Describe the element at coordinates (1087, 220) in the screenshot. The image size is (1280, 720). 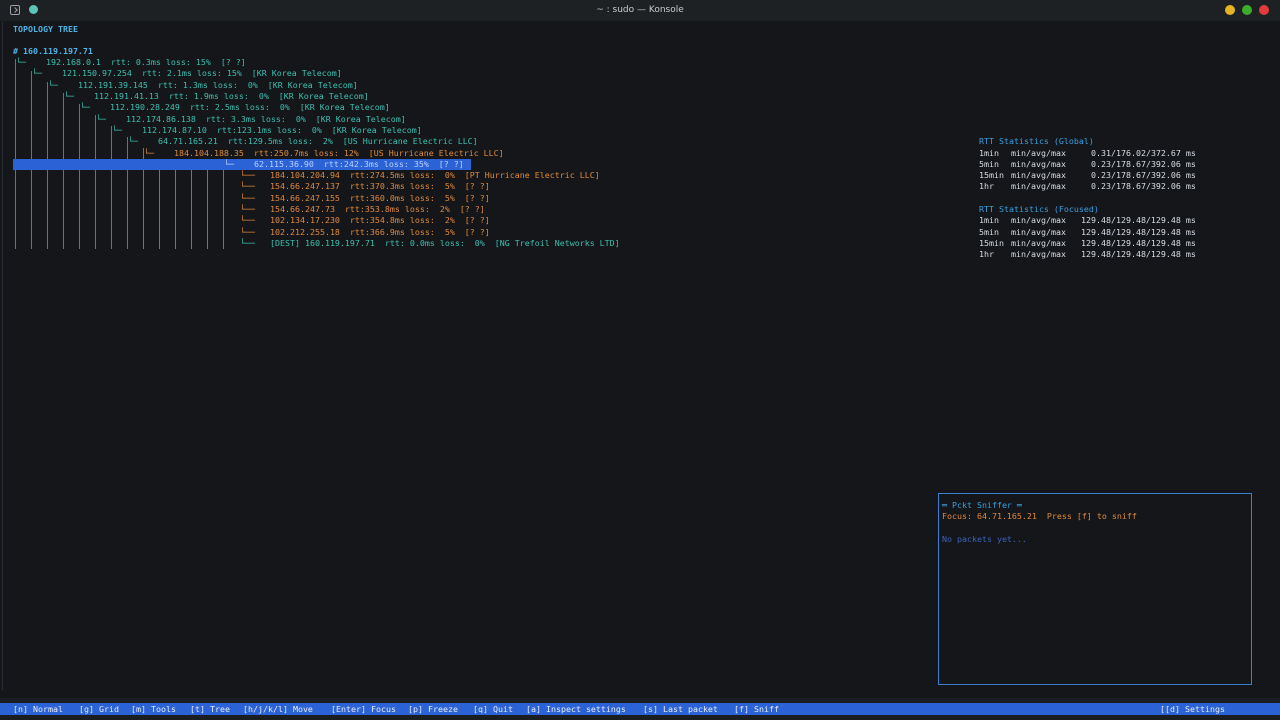
I see `rtt-focused-row: 1min min/avg/max 129.48/129.48/129.48 ms` at that location.